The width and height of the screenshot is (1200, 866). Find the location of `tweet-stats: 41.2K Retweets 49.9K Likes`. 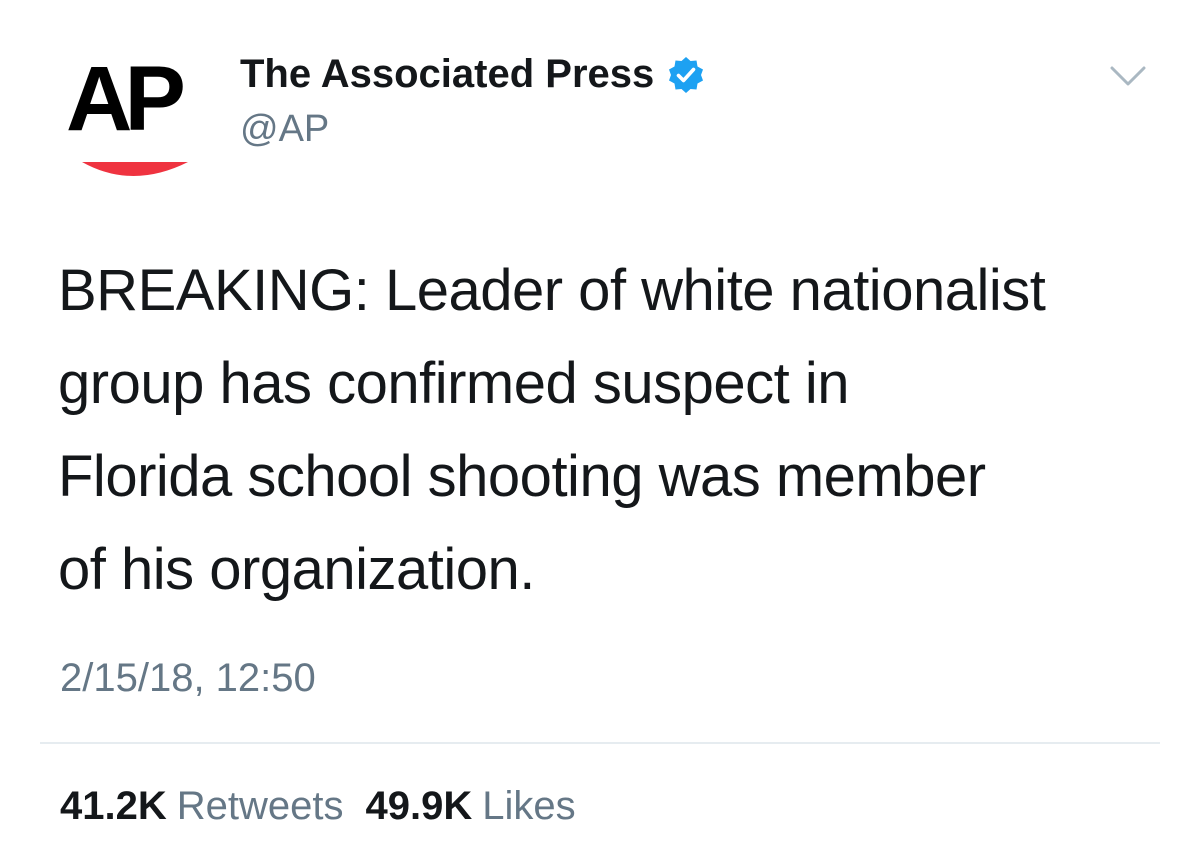

tweet-stats: 41.2K Retweets 49.9K Likes is located at coordinates (318, 806).